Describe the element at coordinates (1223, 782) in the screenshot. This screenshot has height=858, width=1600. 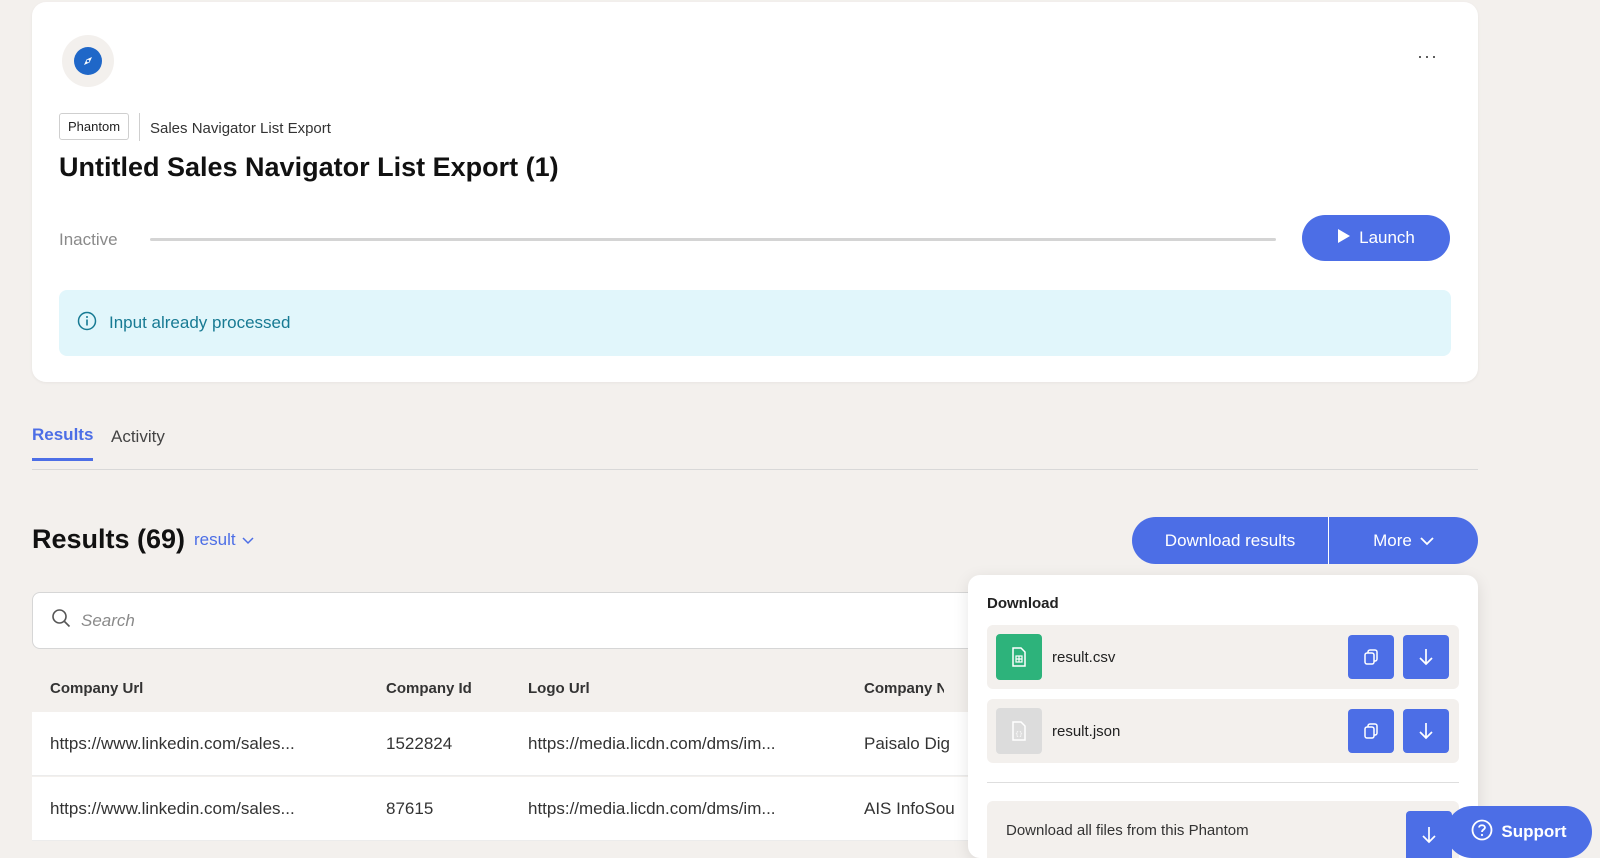
I see `menu-divider` at that location.